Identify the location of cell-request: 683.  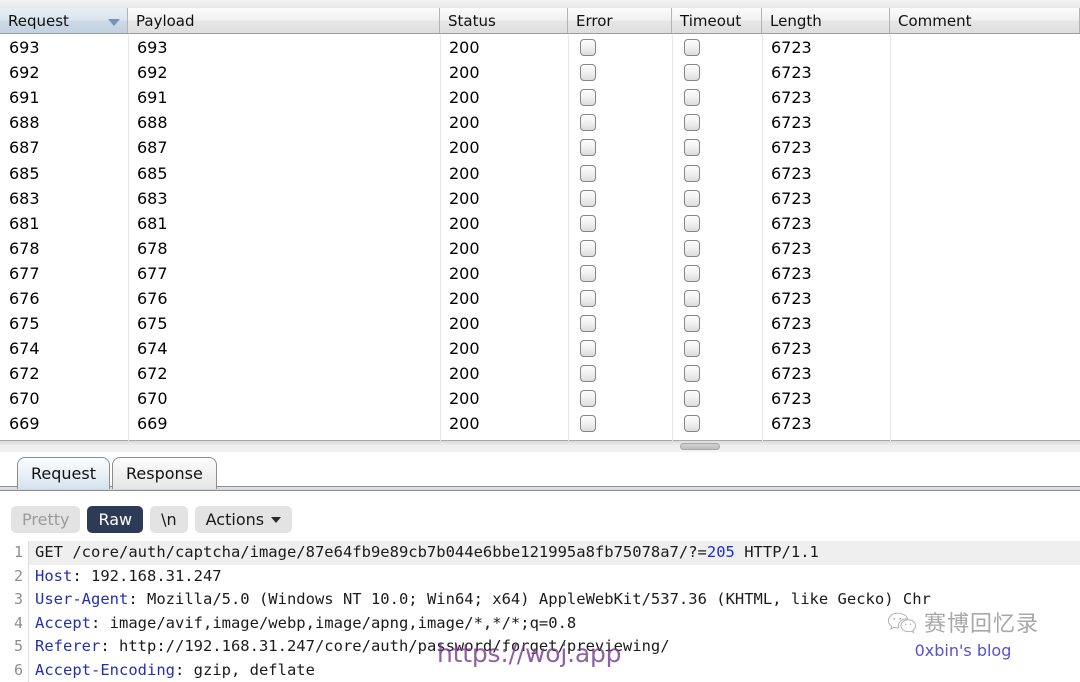
(24, 198).